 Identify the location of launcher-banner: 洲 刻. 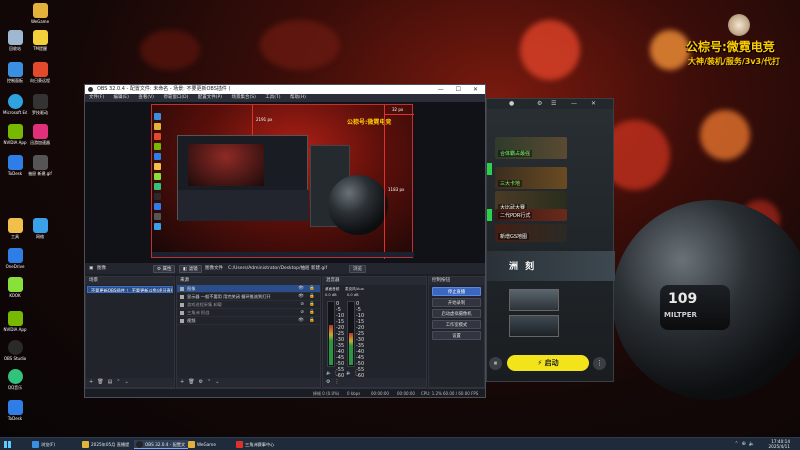
(551, 266).